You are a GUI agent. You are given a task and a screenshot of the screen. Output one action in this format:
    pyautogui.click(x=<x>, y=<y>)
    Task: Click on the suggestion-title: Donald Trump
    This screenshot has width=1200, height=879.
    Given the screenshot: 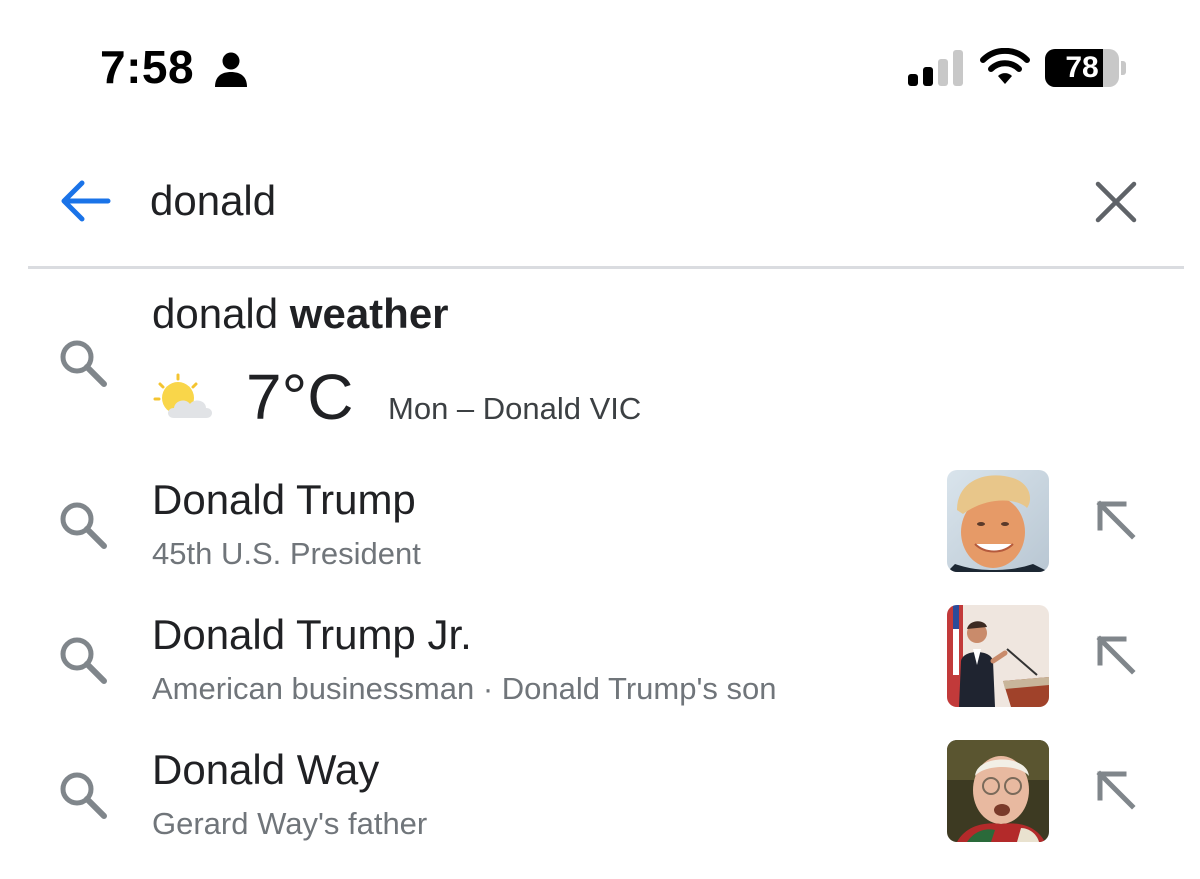 What is the action you would take?
    pyautogui.click(x=284, y=499)
    